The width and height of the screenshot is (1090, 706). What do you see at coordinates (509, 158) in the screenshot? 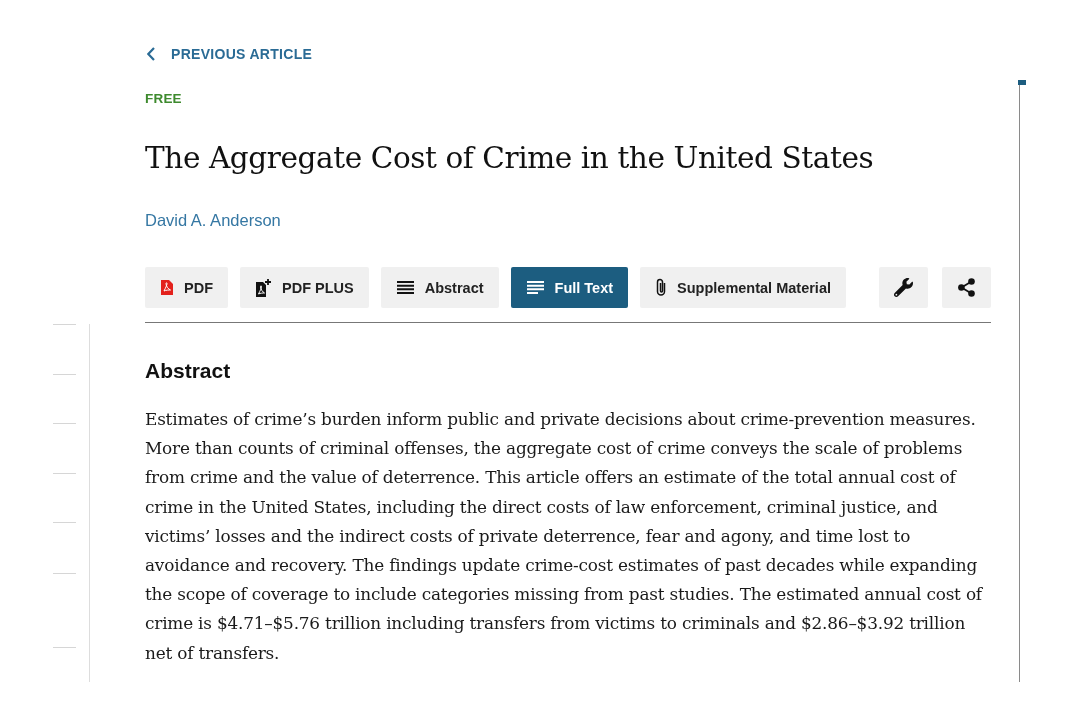
I see `article-title: The Aggregate Cost of Crime in the United States` at bounding box center [509, 158].